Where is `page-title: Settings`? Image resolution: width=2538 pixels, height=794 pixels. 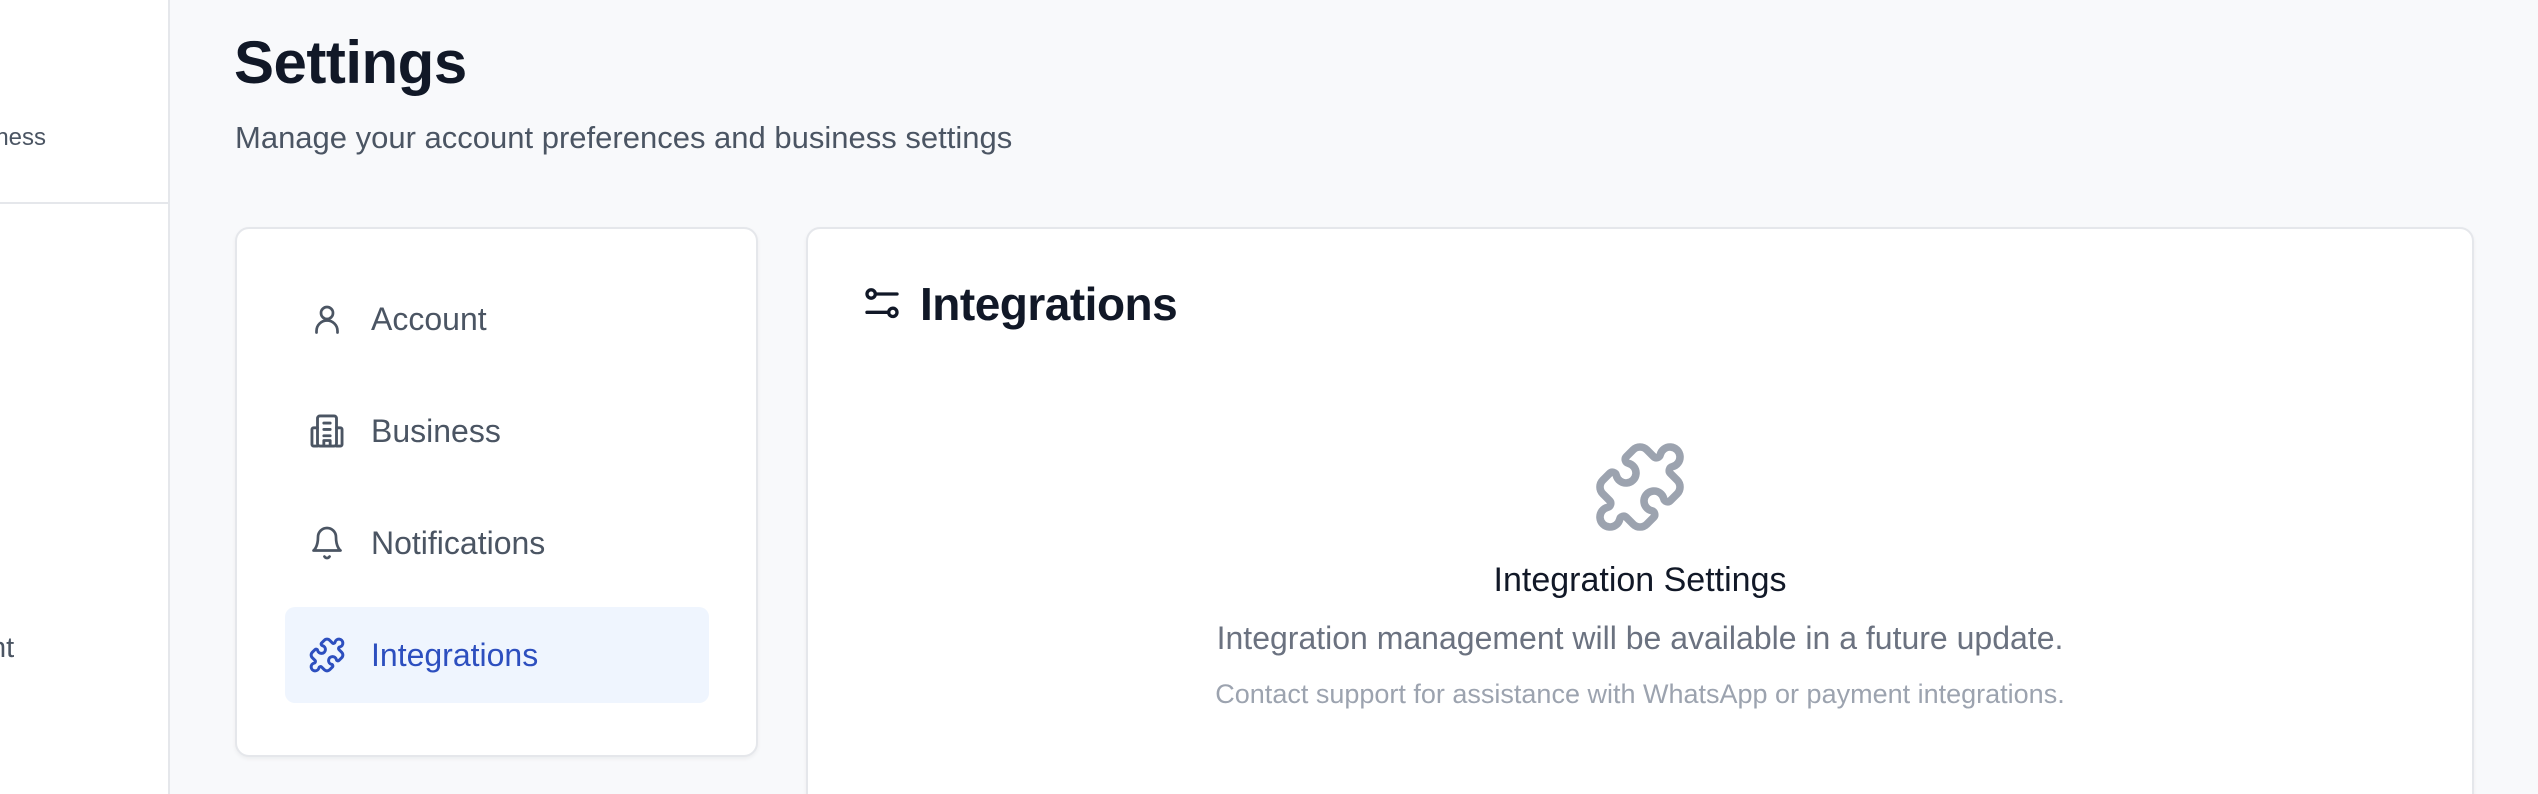
page-title: Settings is located at coordinates (350, 62).